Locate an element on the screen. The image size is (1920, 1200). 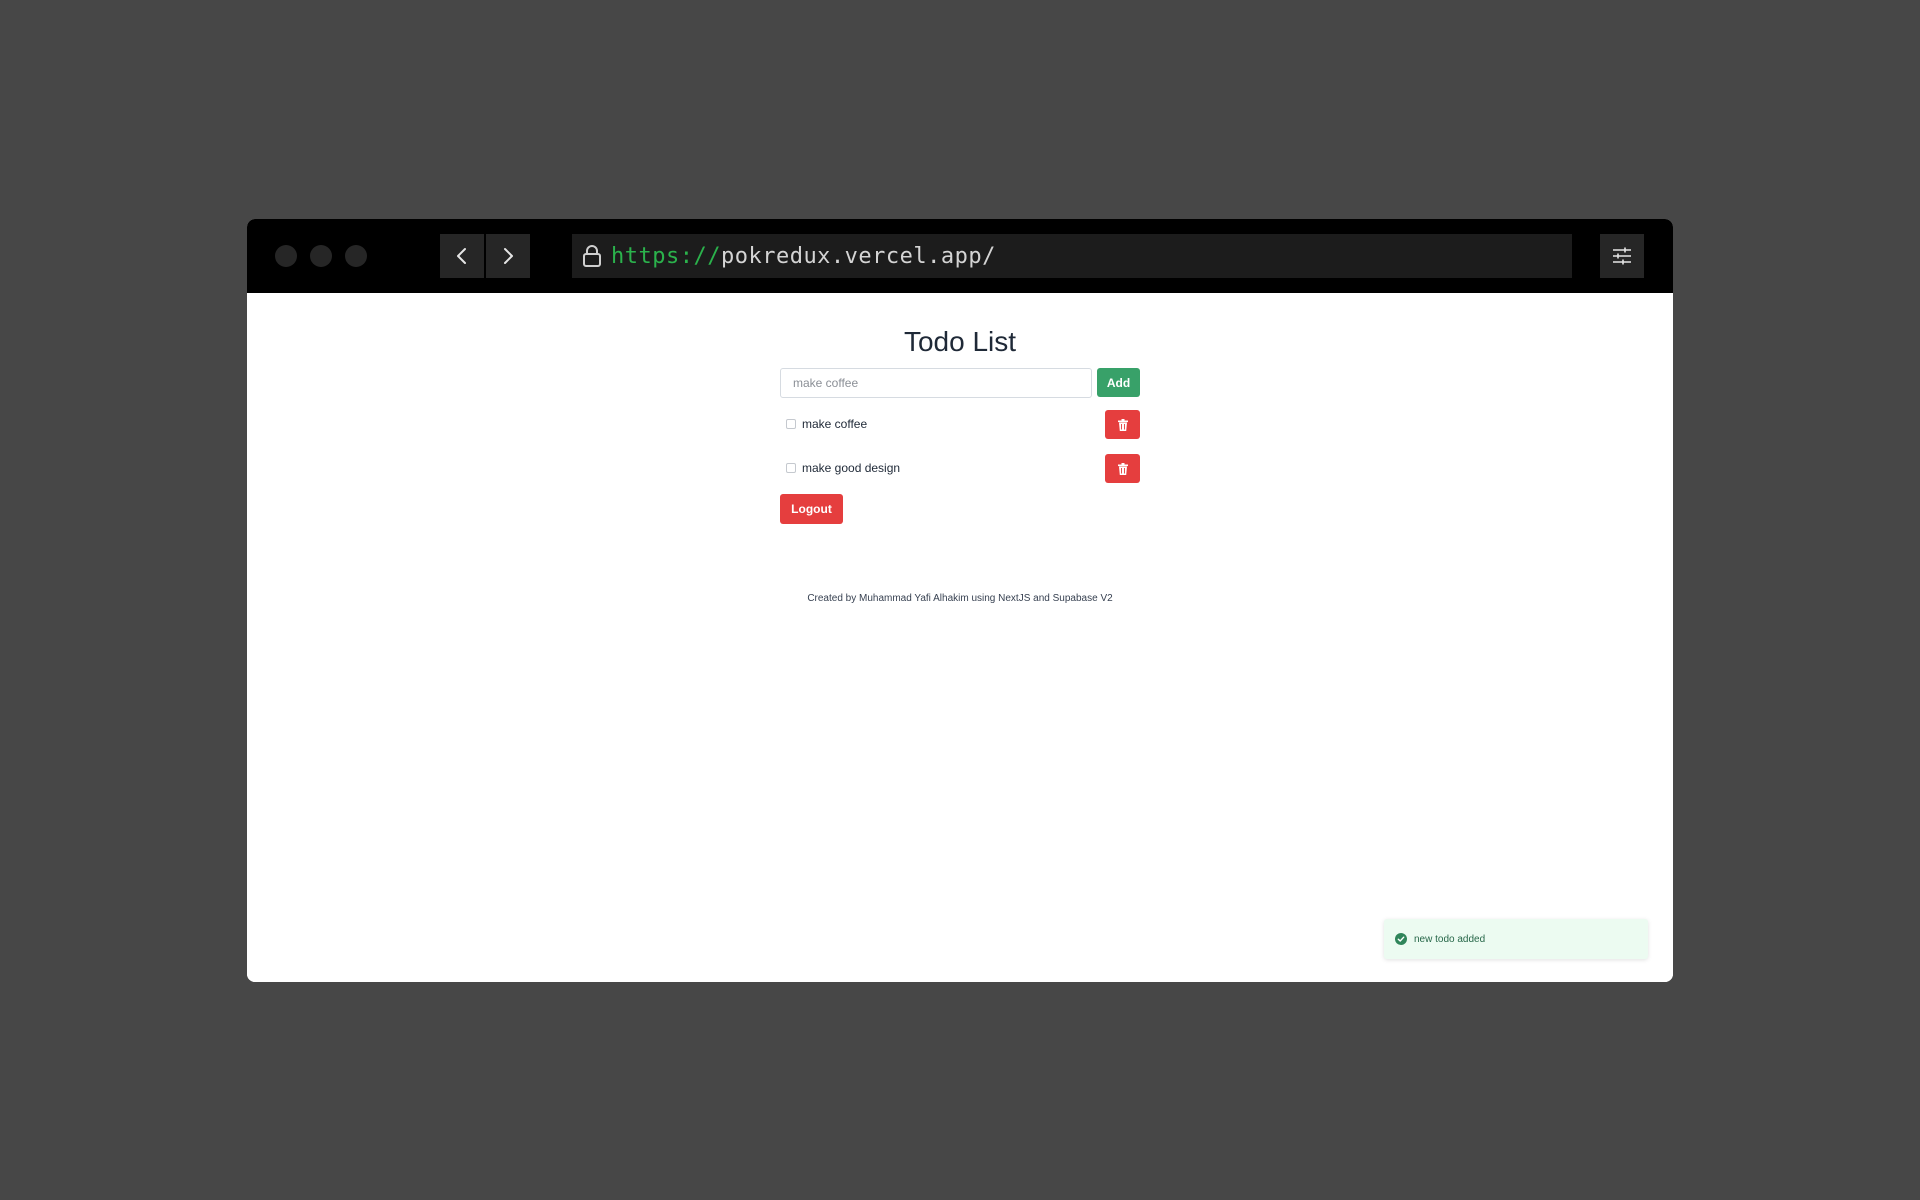
chevron-left-icon is located at coordinates (461, 256).